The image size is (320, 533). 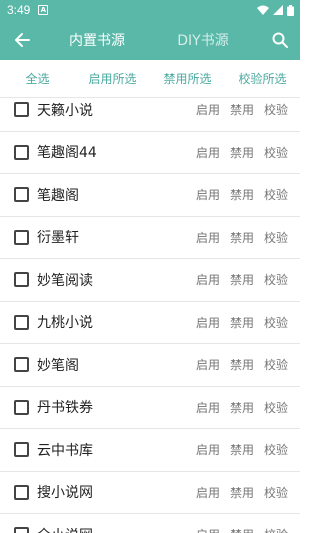 I want to click on source-tabs: 内置书源 DIY书源, so click(x=150, y=40).